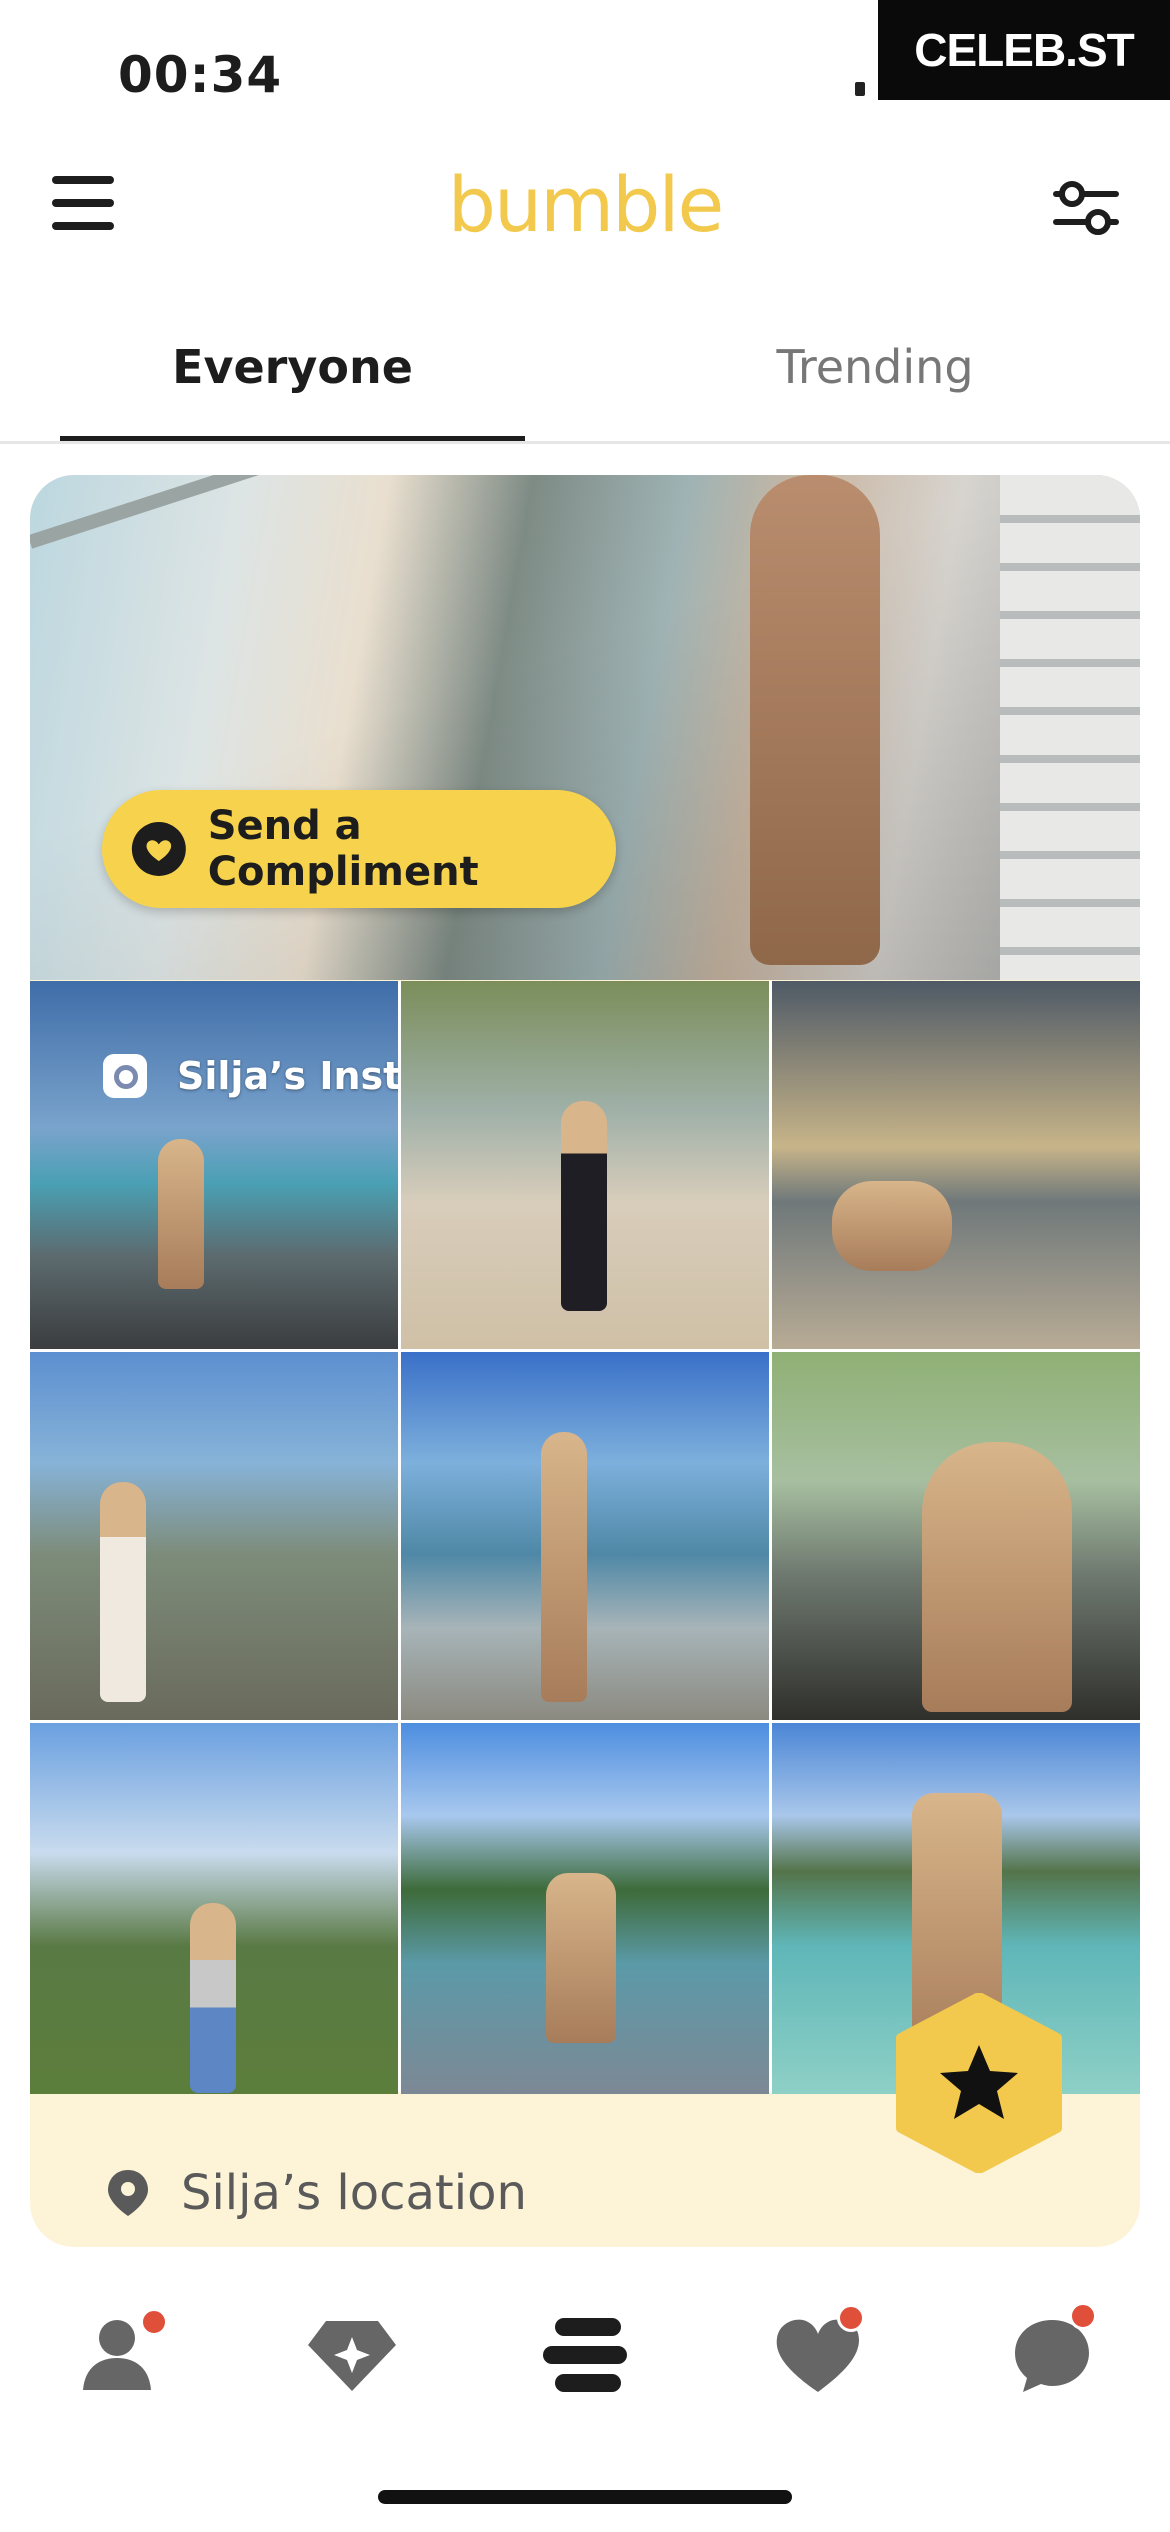  What do you see at coordinates (979, 2083) in the screenshot?
I see `superswipe-star-button` at bounding box center [979, 2083].